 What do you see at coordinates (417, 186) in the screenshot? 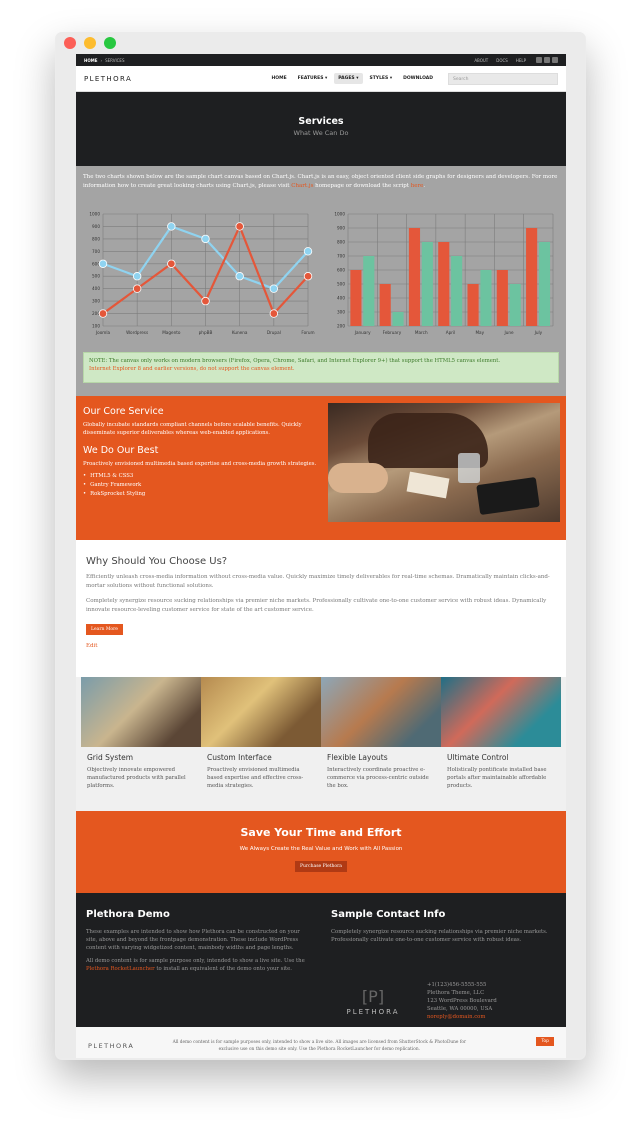
I see `download-link: here` at bounding box center [417, 186].